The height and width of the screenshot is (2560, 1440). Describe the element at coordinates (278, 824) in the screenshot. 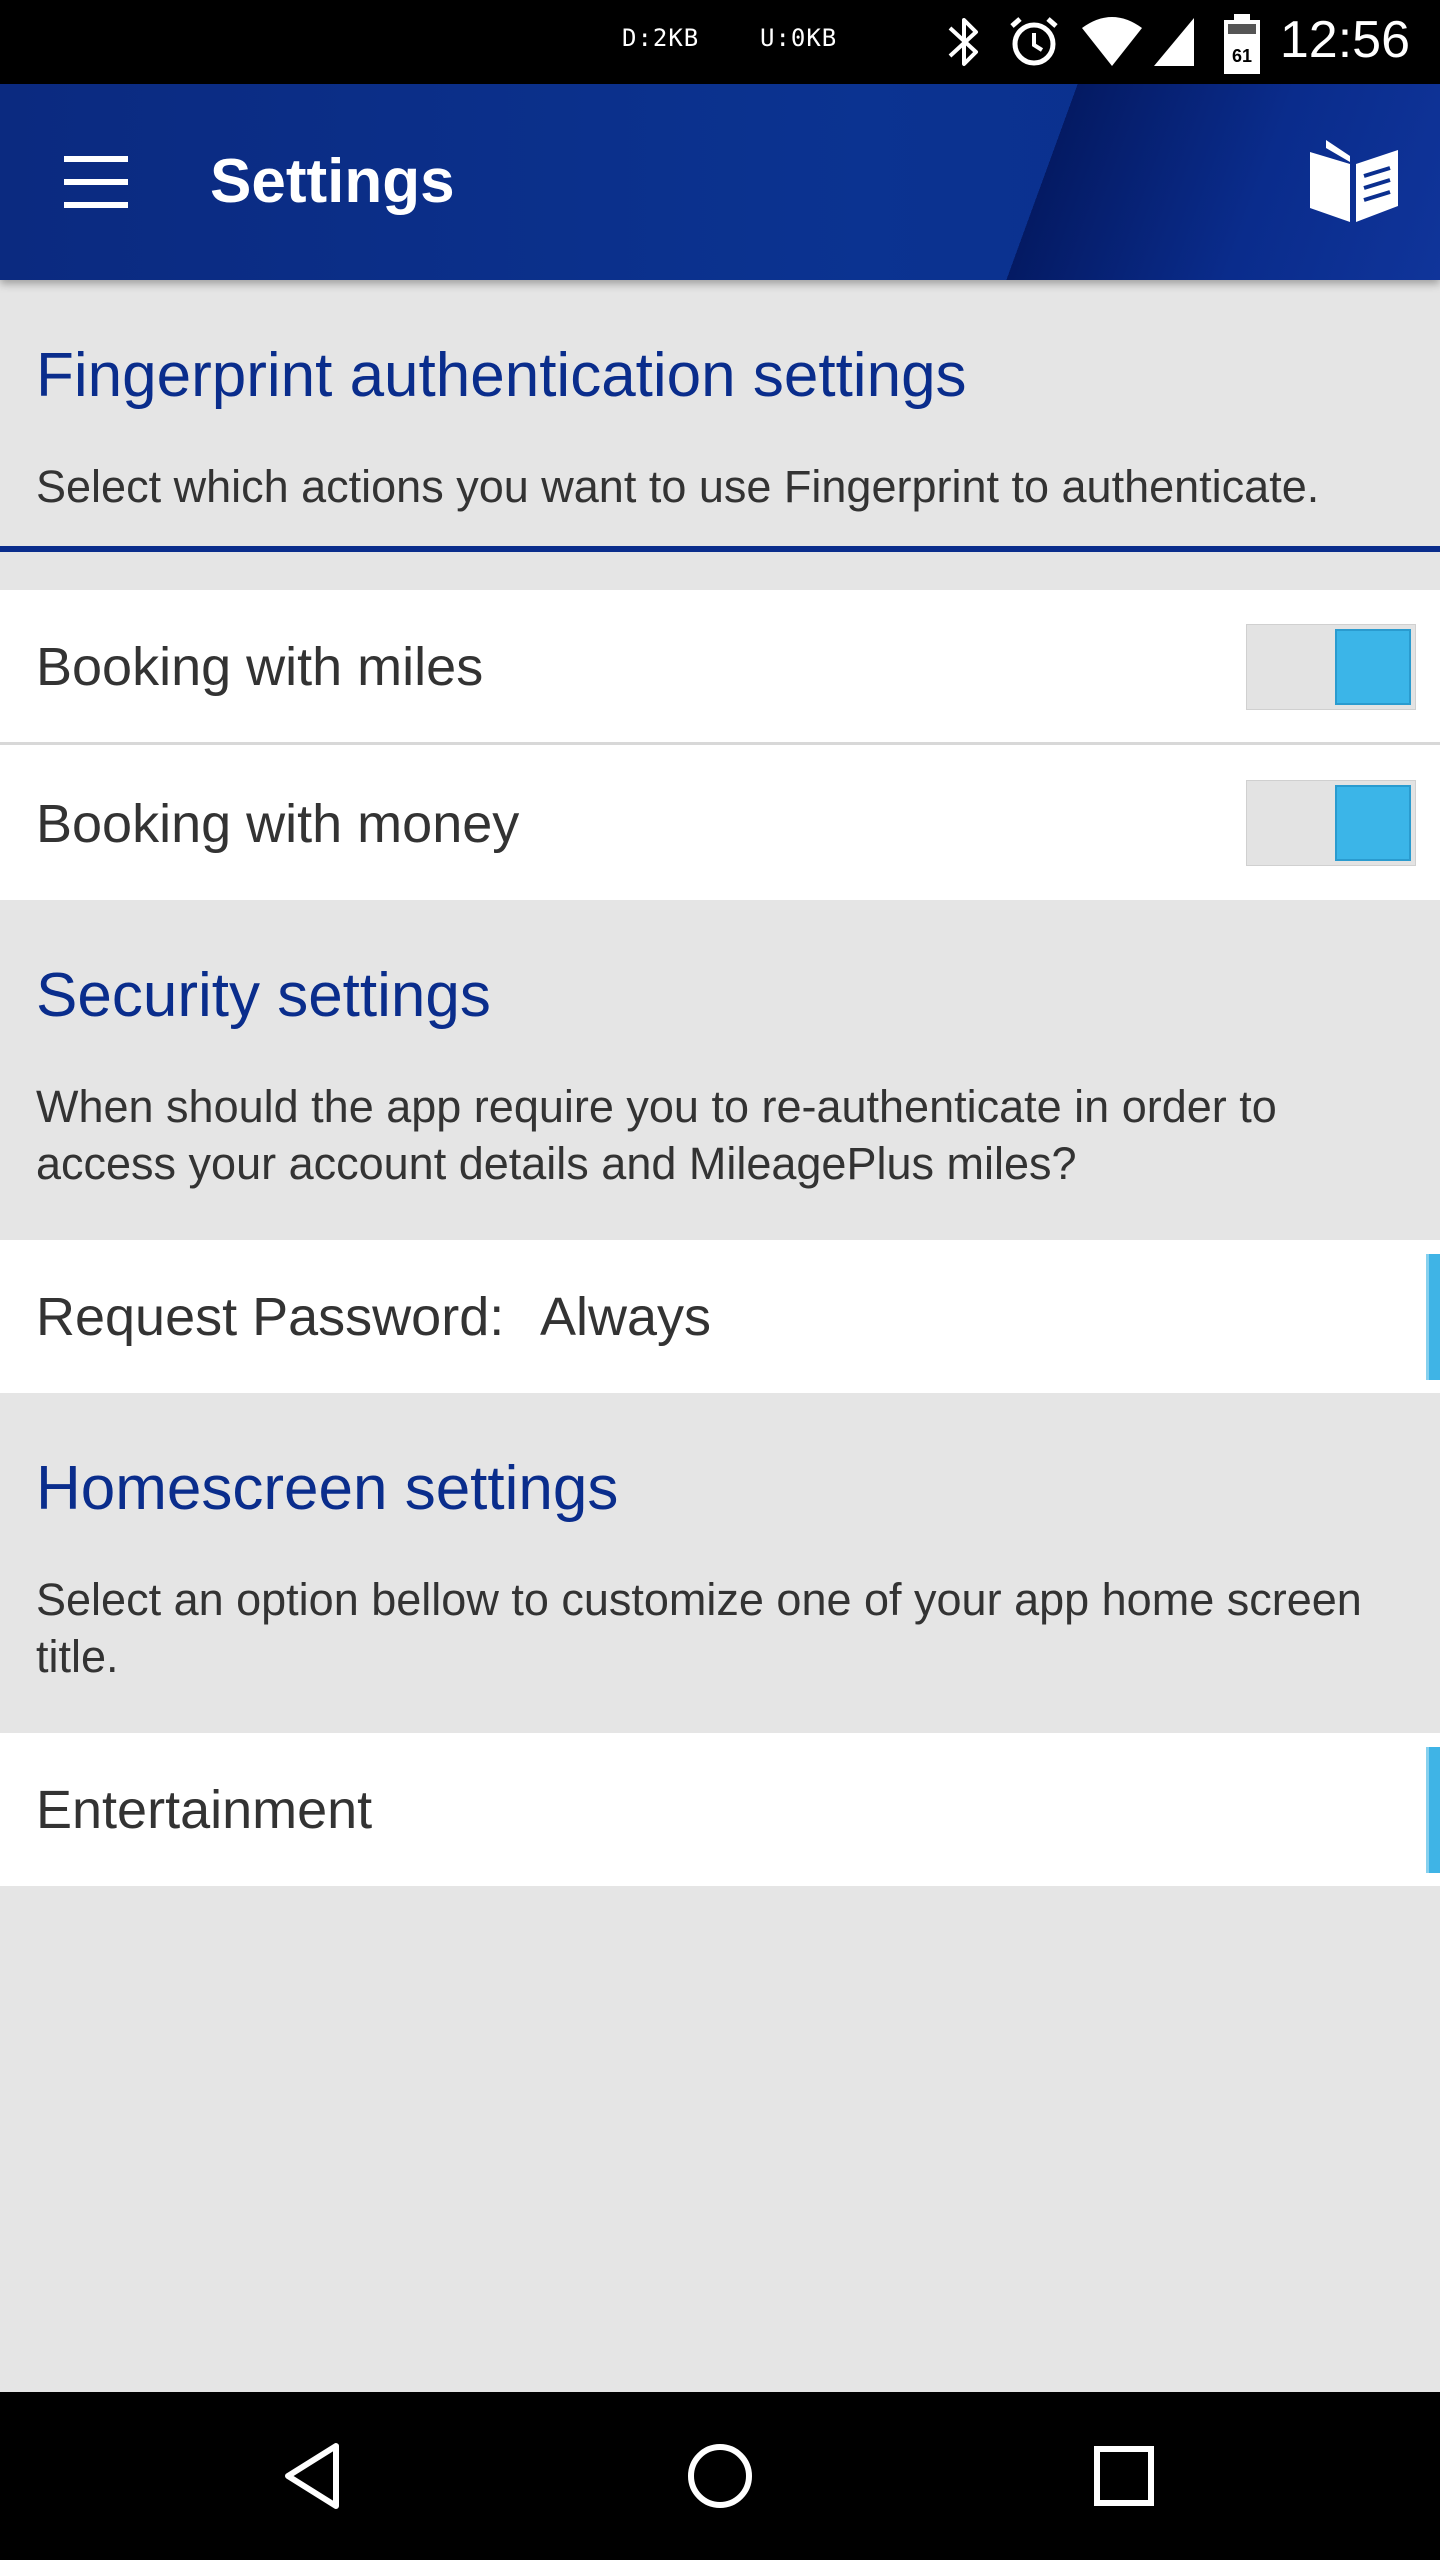

I see `booking-with-money-label: Booking with money` at that location.